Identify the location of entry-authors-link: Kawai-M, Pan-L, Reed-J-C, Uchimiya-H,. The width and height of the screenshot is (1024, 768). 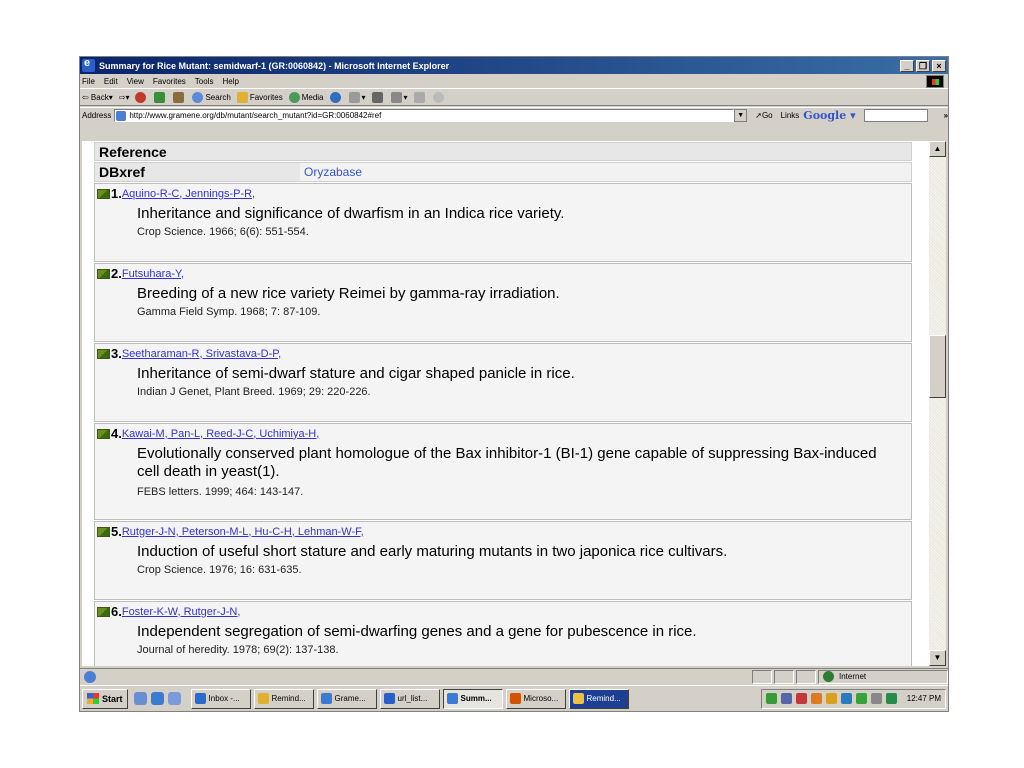
(220, 434).